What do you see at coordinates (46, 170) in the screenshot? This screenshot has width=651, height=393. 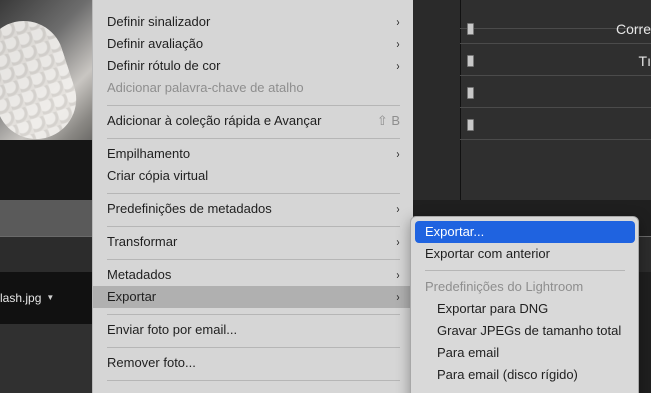 I see `photo-shadow` at bounding box center [46, 170].